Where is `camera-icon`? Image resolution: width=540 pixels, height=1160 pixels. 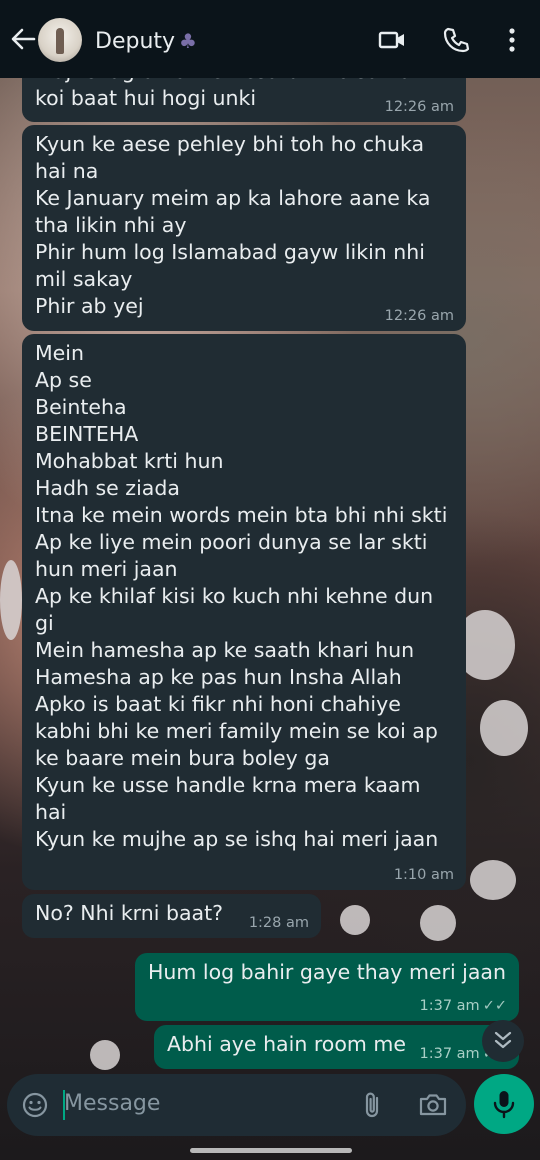 camera-icon is located at coordinates (433, 1105).